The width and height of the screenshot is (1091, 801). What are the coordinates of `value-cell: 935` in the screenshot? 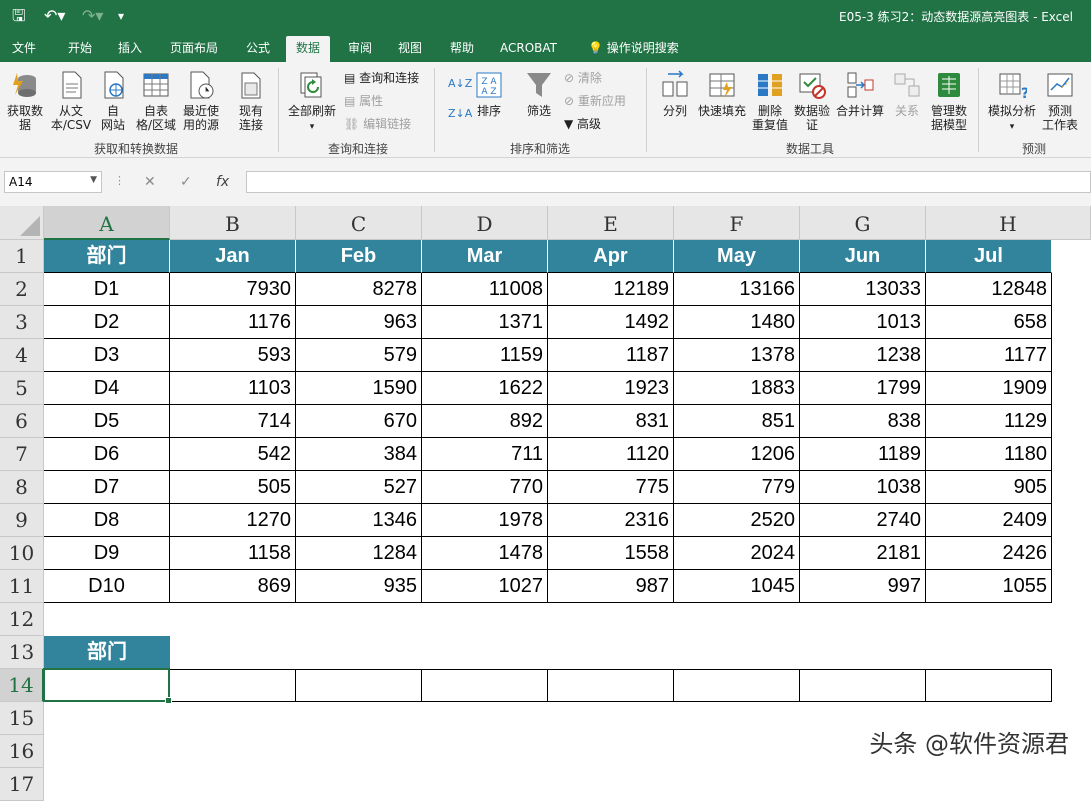 It's located at (359, 586).